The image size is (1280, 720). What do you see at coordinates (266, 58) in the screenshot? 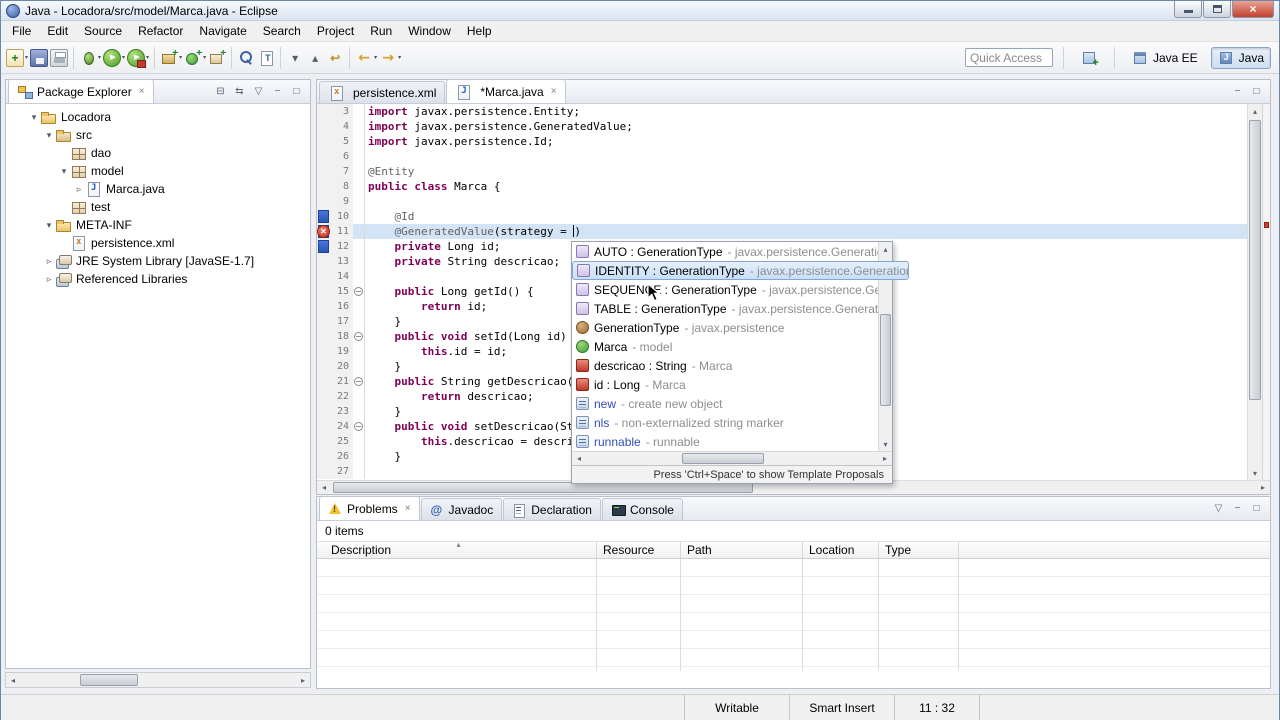
I see `open-type-icon` at bounding box center [266, 58].